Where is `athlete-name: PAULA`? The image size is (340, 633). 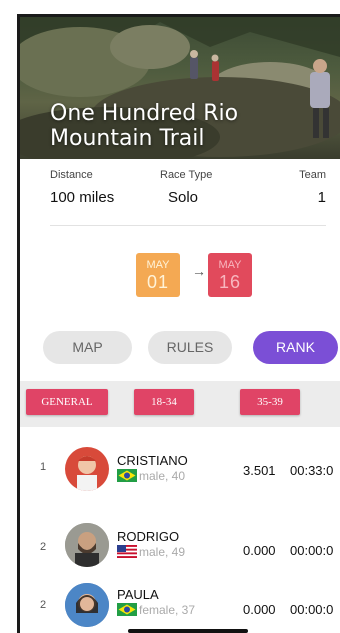 athlete-name: PAULA is located at coordinates (138, 594).